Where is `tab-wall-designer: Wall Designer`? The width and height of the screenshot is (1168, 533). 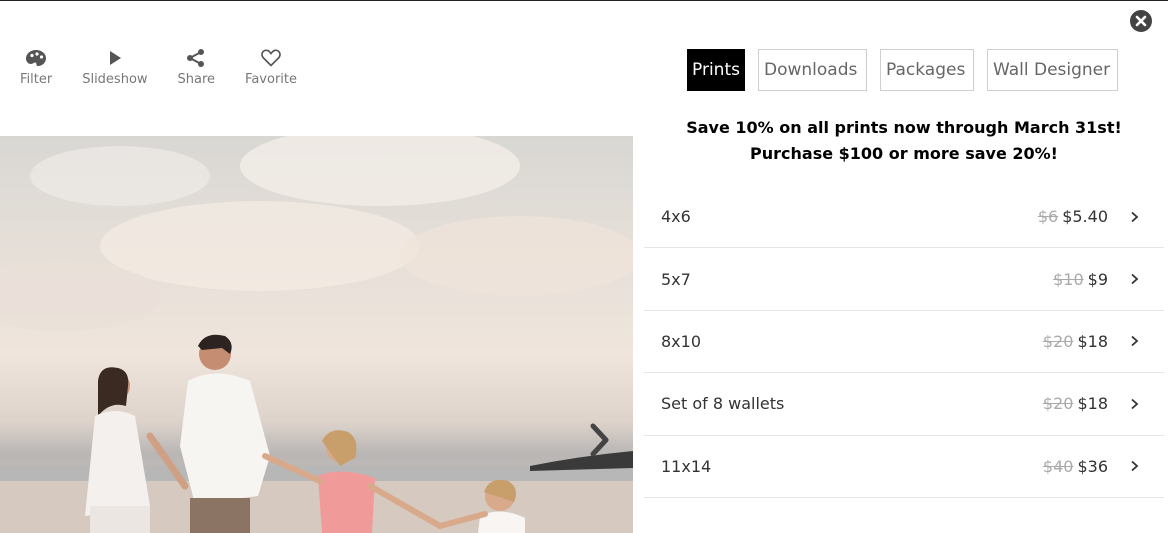
tab-wall-designer: Wall Designer is located at coordinates (1052, 70).